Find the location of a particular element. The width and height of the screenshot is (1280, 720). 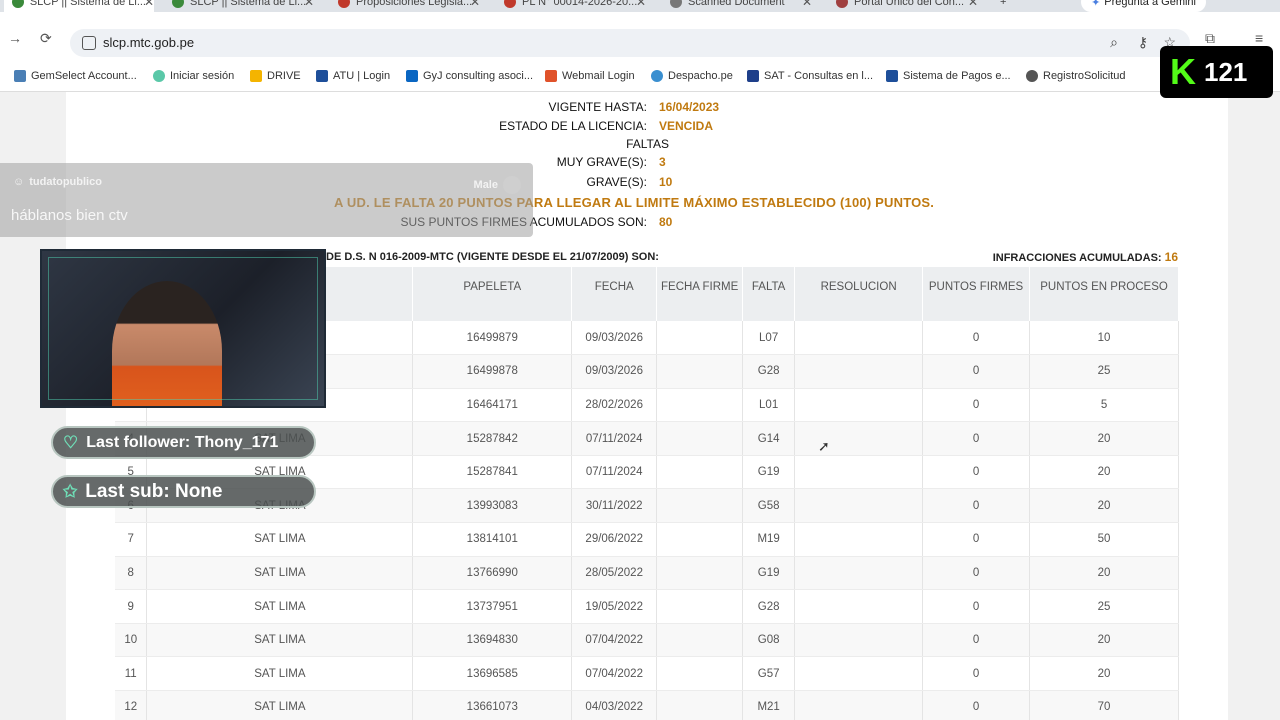

last-sub-text: Last sub: None is located at coordinates (154, 491).